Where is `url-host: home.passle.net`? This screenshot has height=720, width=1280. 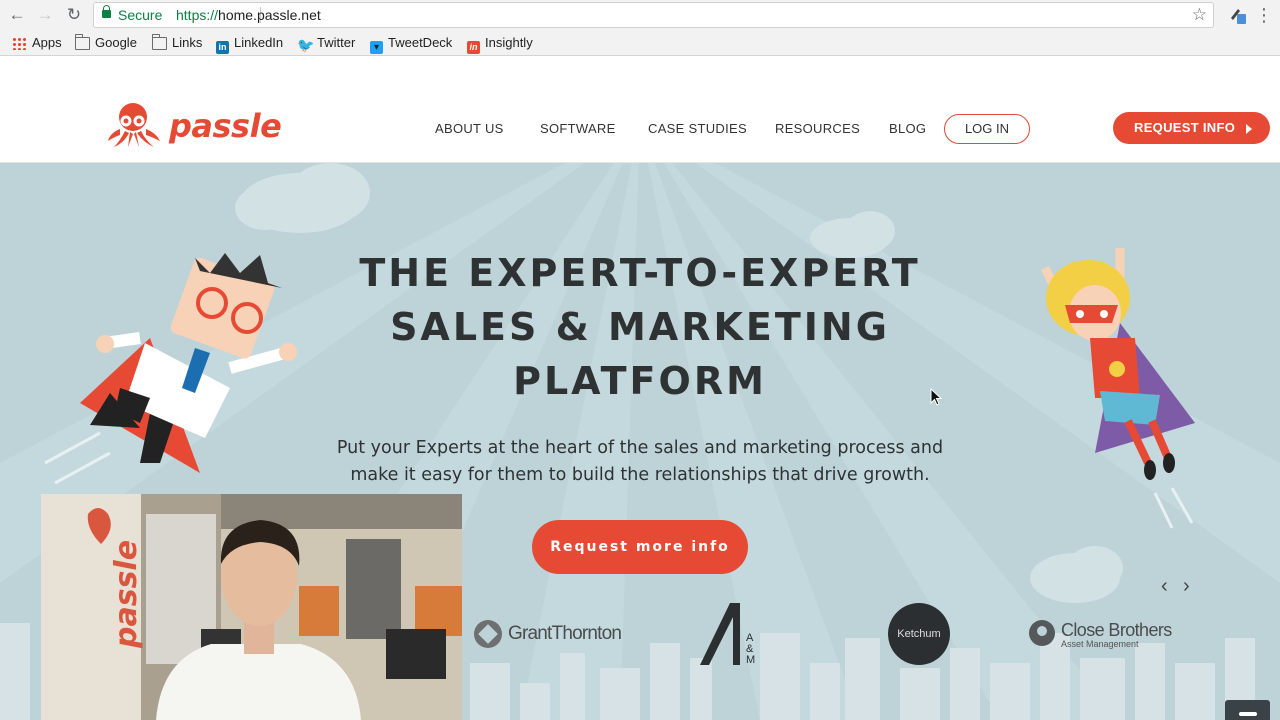
url-host: home.passle.net is located at coordinates (269, 15).